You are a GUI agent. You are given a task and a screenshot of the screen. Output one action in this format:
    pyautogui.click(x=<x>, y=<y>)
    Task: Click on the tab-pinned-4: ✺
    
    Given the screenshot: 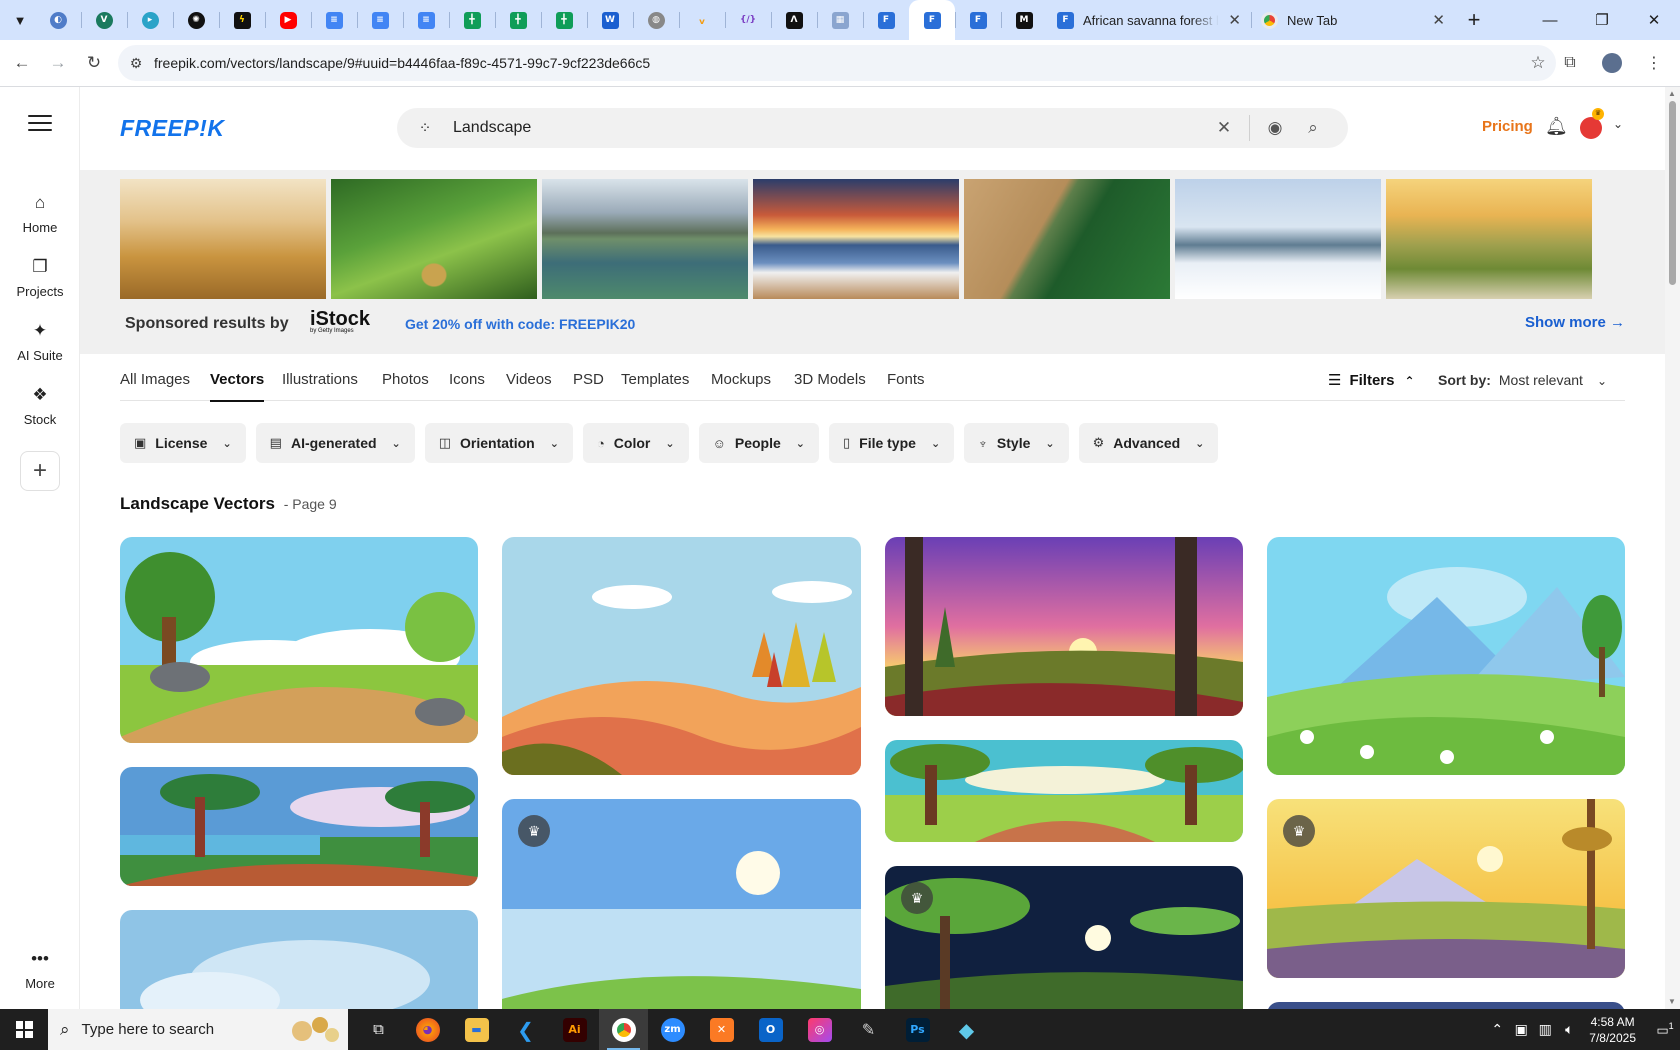 What is the action you would take?
    pyautogui.click(x=196, y=20)
    